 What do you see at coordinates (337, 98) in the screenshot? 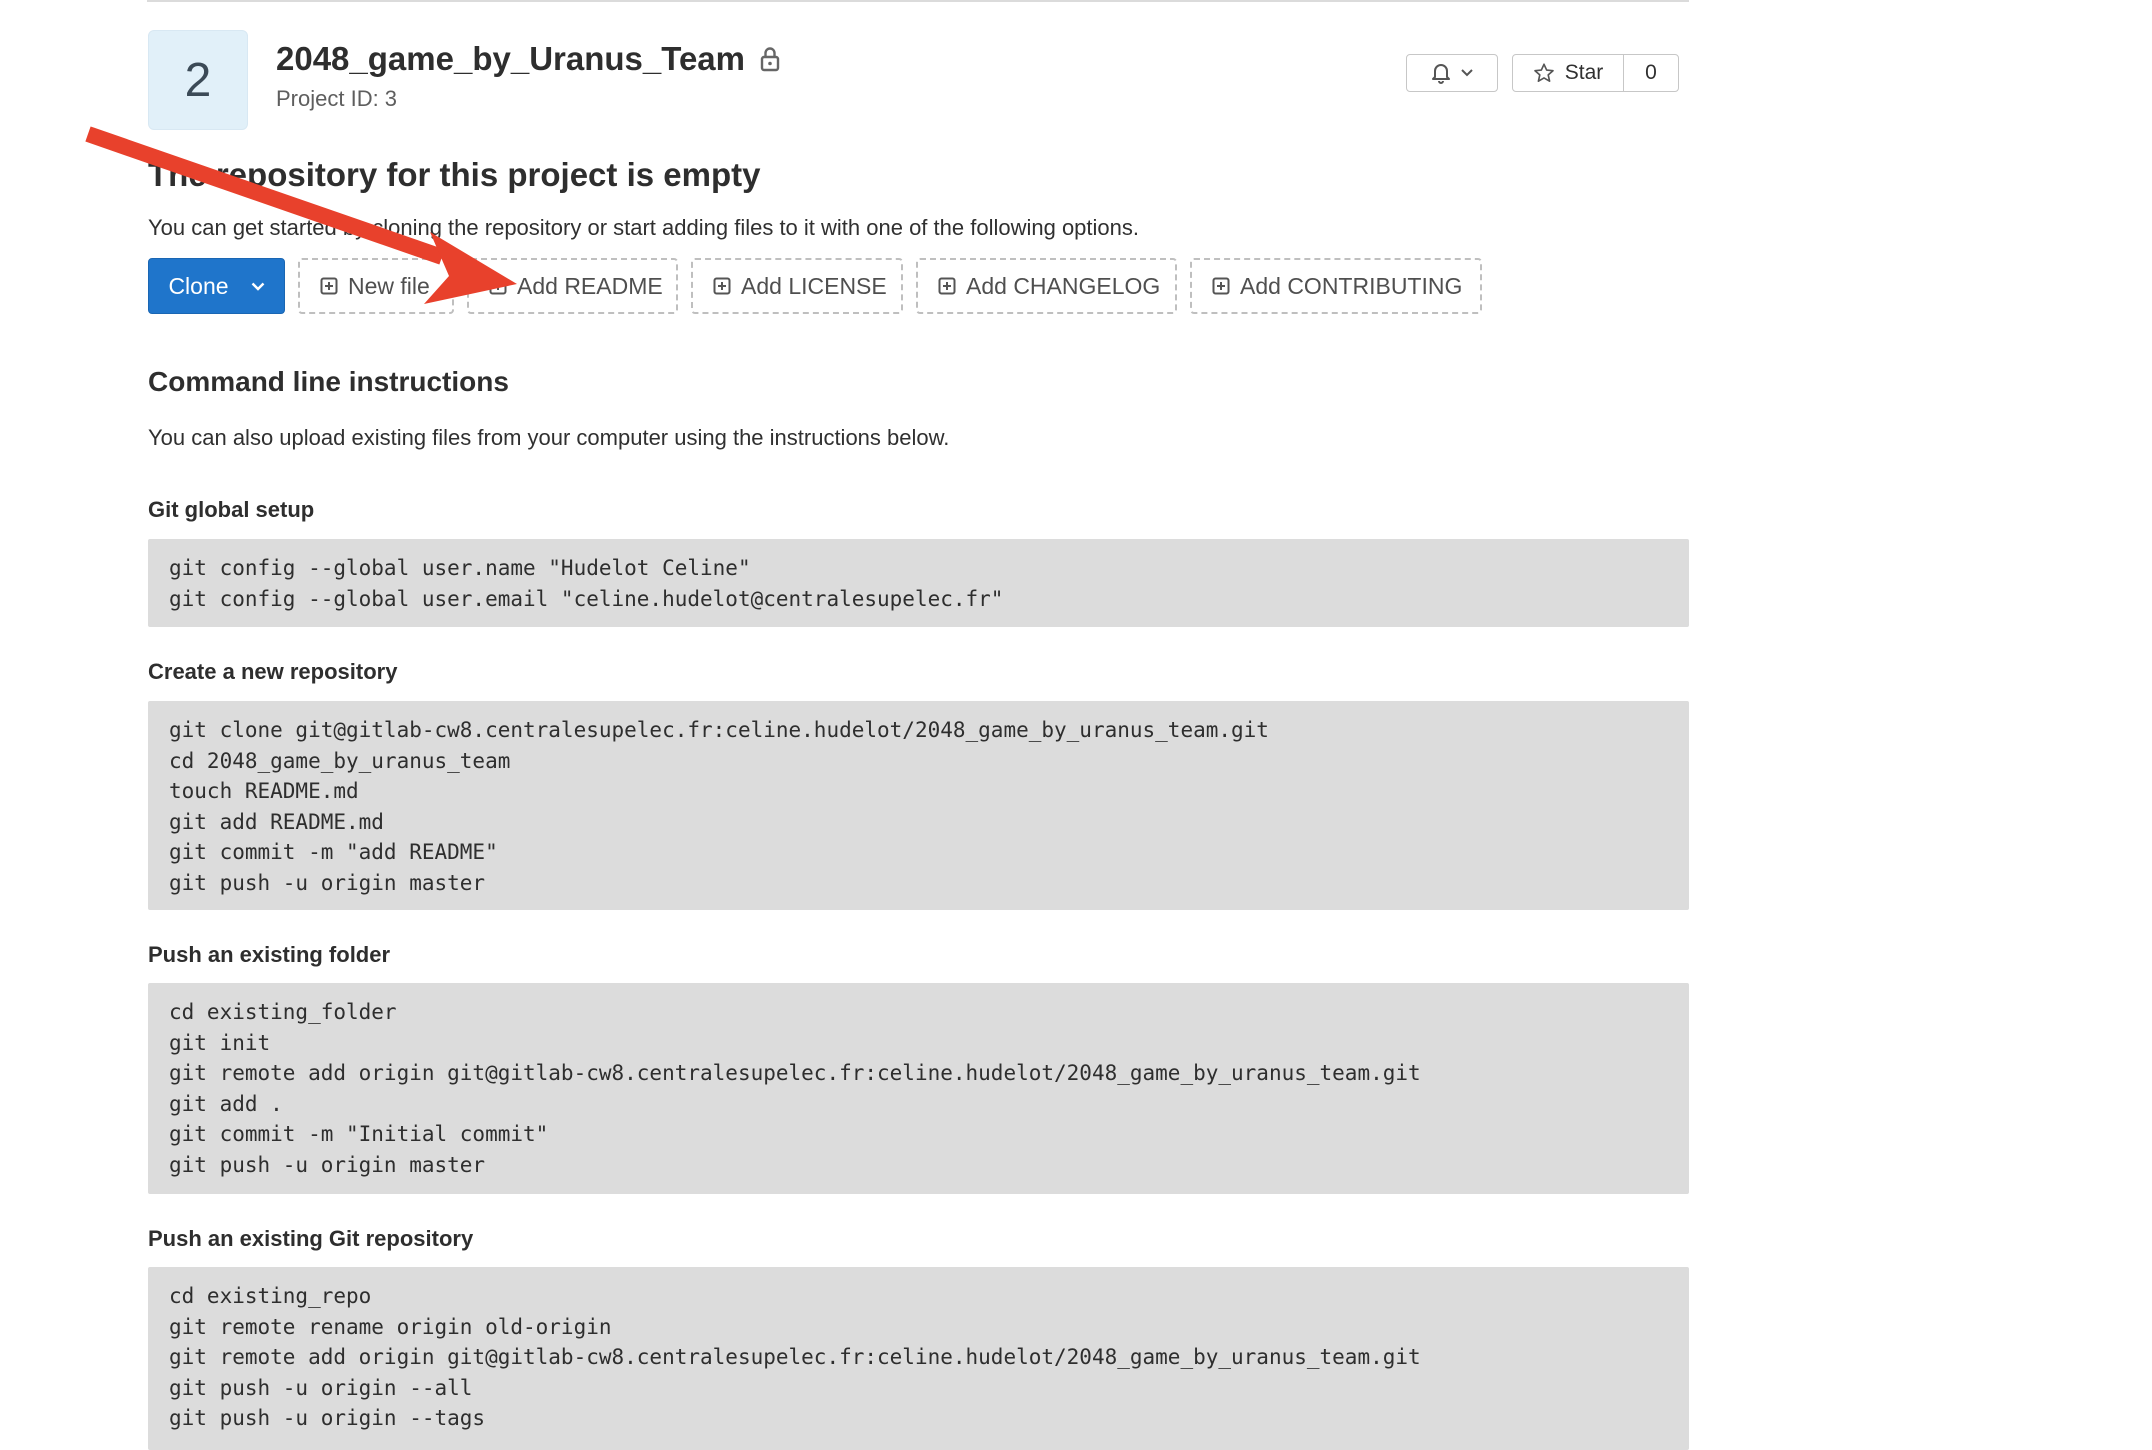
I see `project-id: Project ID: 3` at bounding box center [337, 98].